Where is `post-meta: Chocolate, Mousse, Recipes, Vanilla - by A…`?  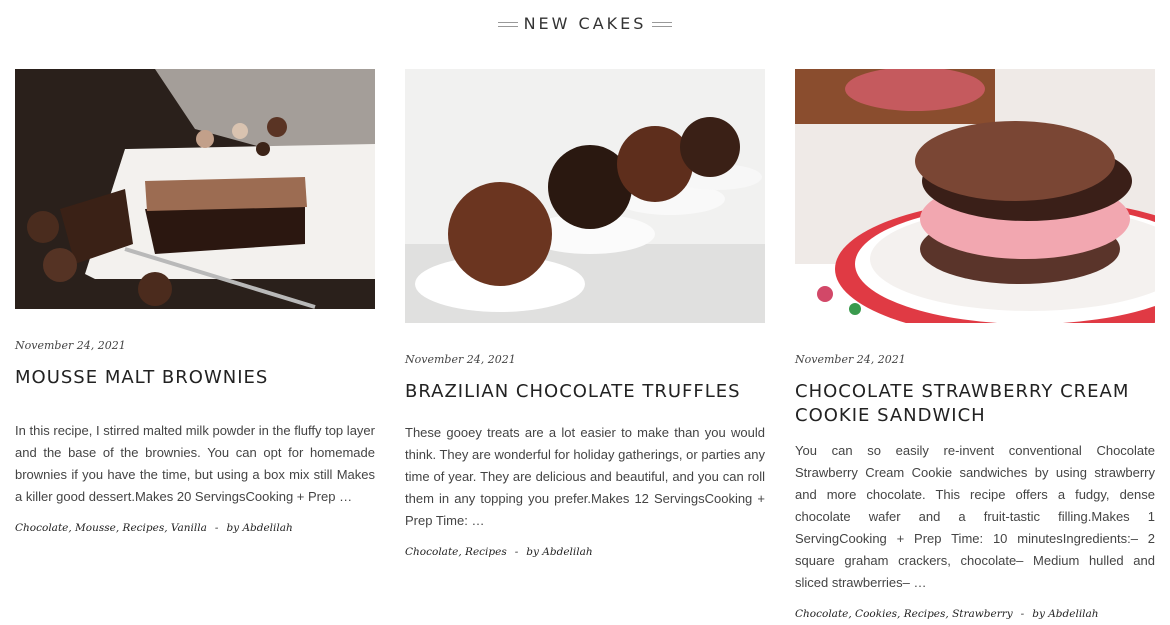
post-meta: Chocolate, Mousse, Recipes, Vanilla - by A… is located at coordinates (195, 528).